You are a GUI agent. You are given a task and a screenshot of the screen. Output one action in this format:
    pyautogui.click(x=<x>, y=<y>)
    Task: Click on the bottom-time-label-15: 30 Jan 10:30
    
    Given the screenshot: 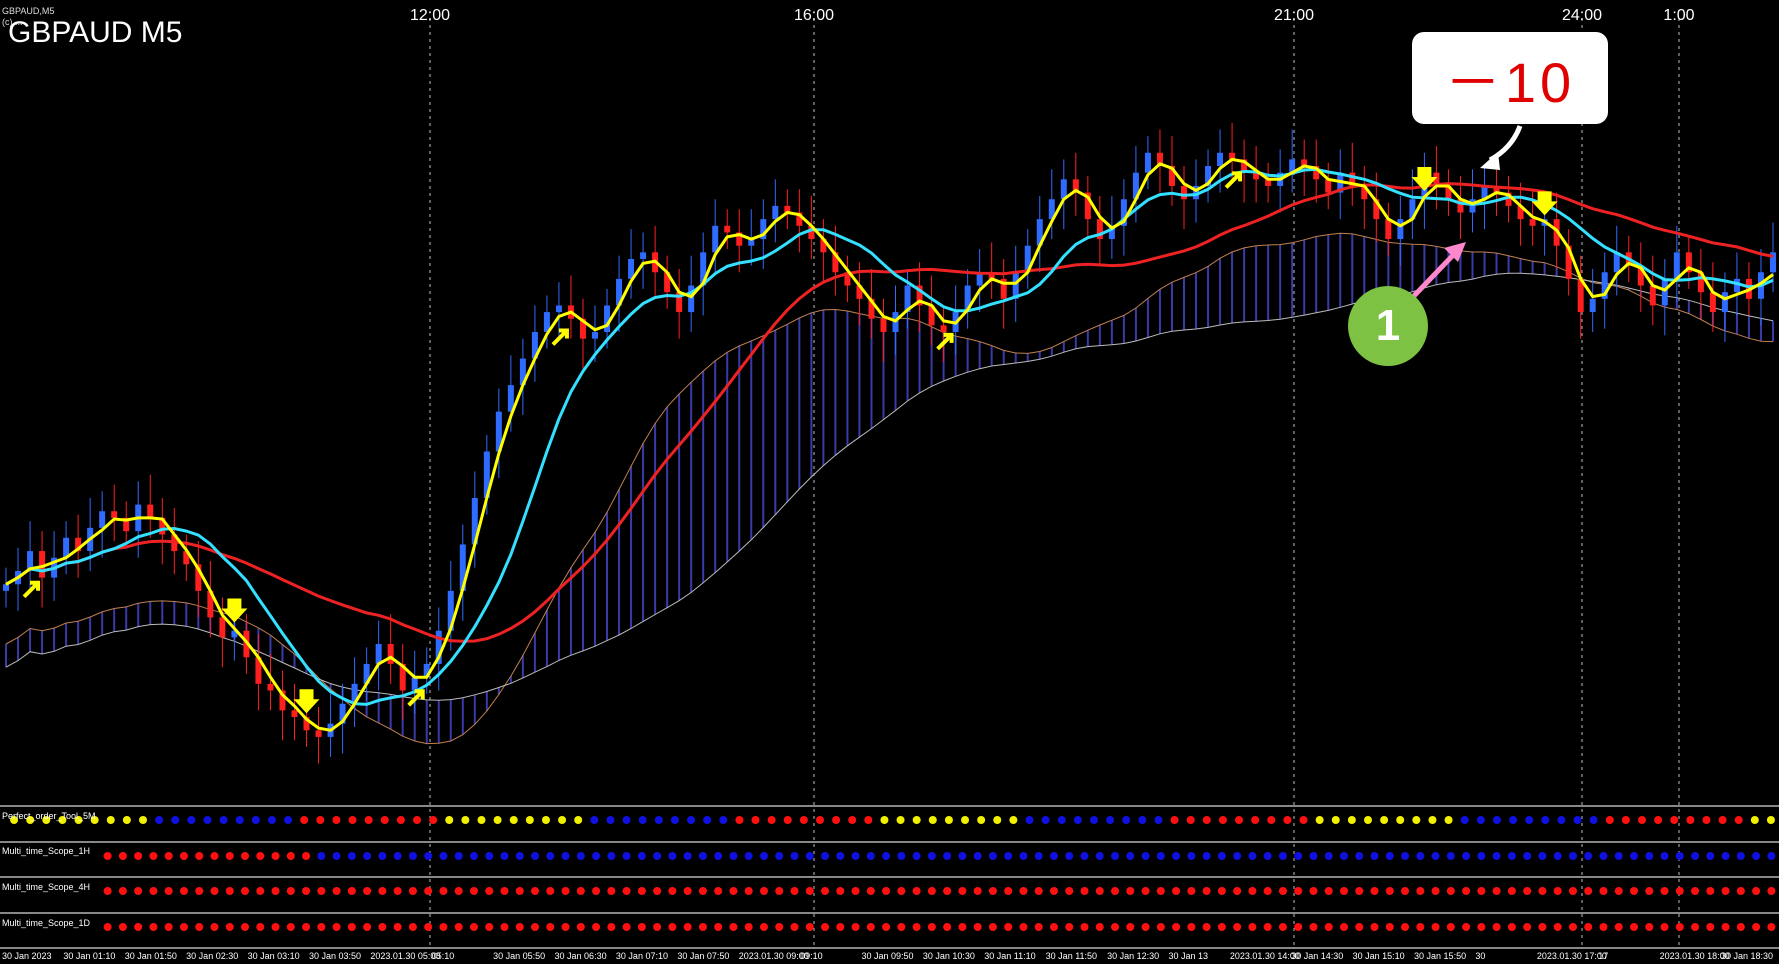 What is the action you would take?
    pyautogui.click(x=949, y=956)
    